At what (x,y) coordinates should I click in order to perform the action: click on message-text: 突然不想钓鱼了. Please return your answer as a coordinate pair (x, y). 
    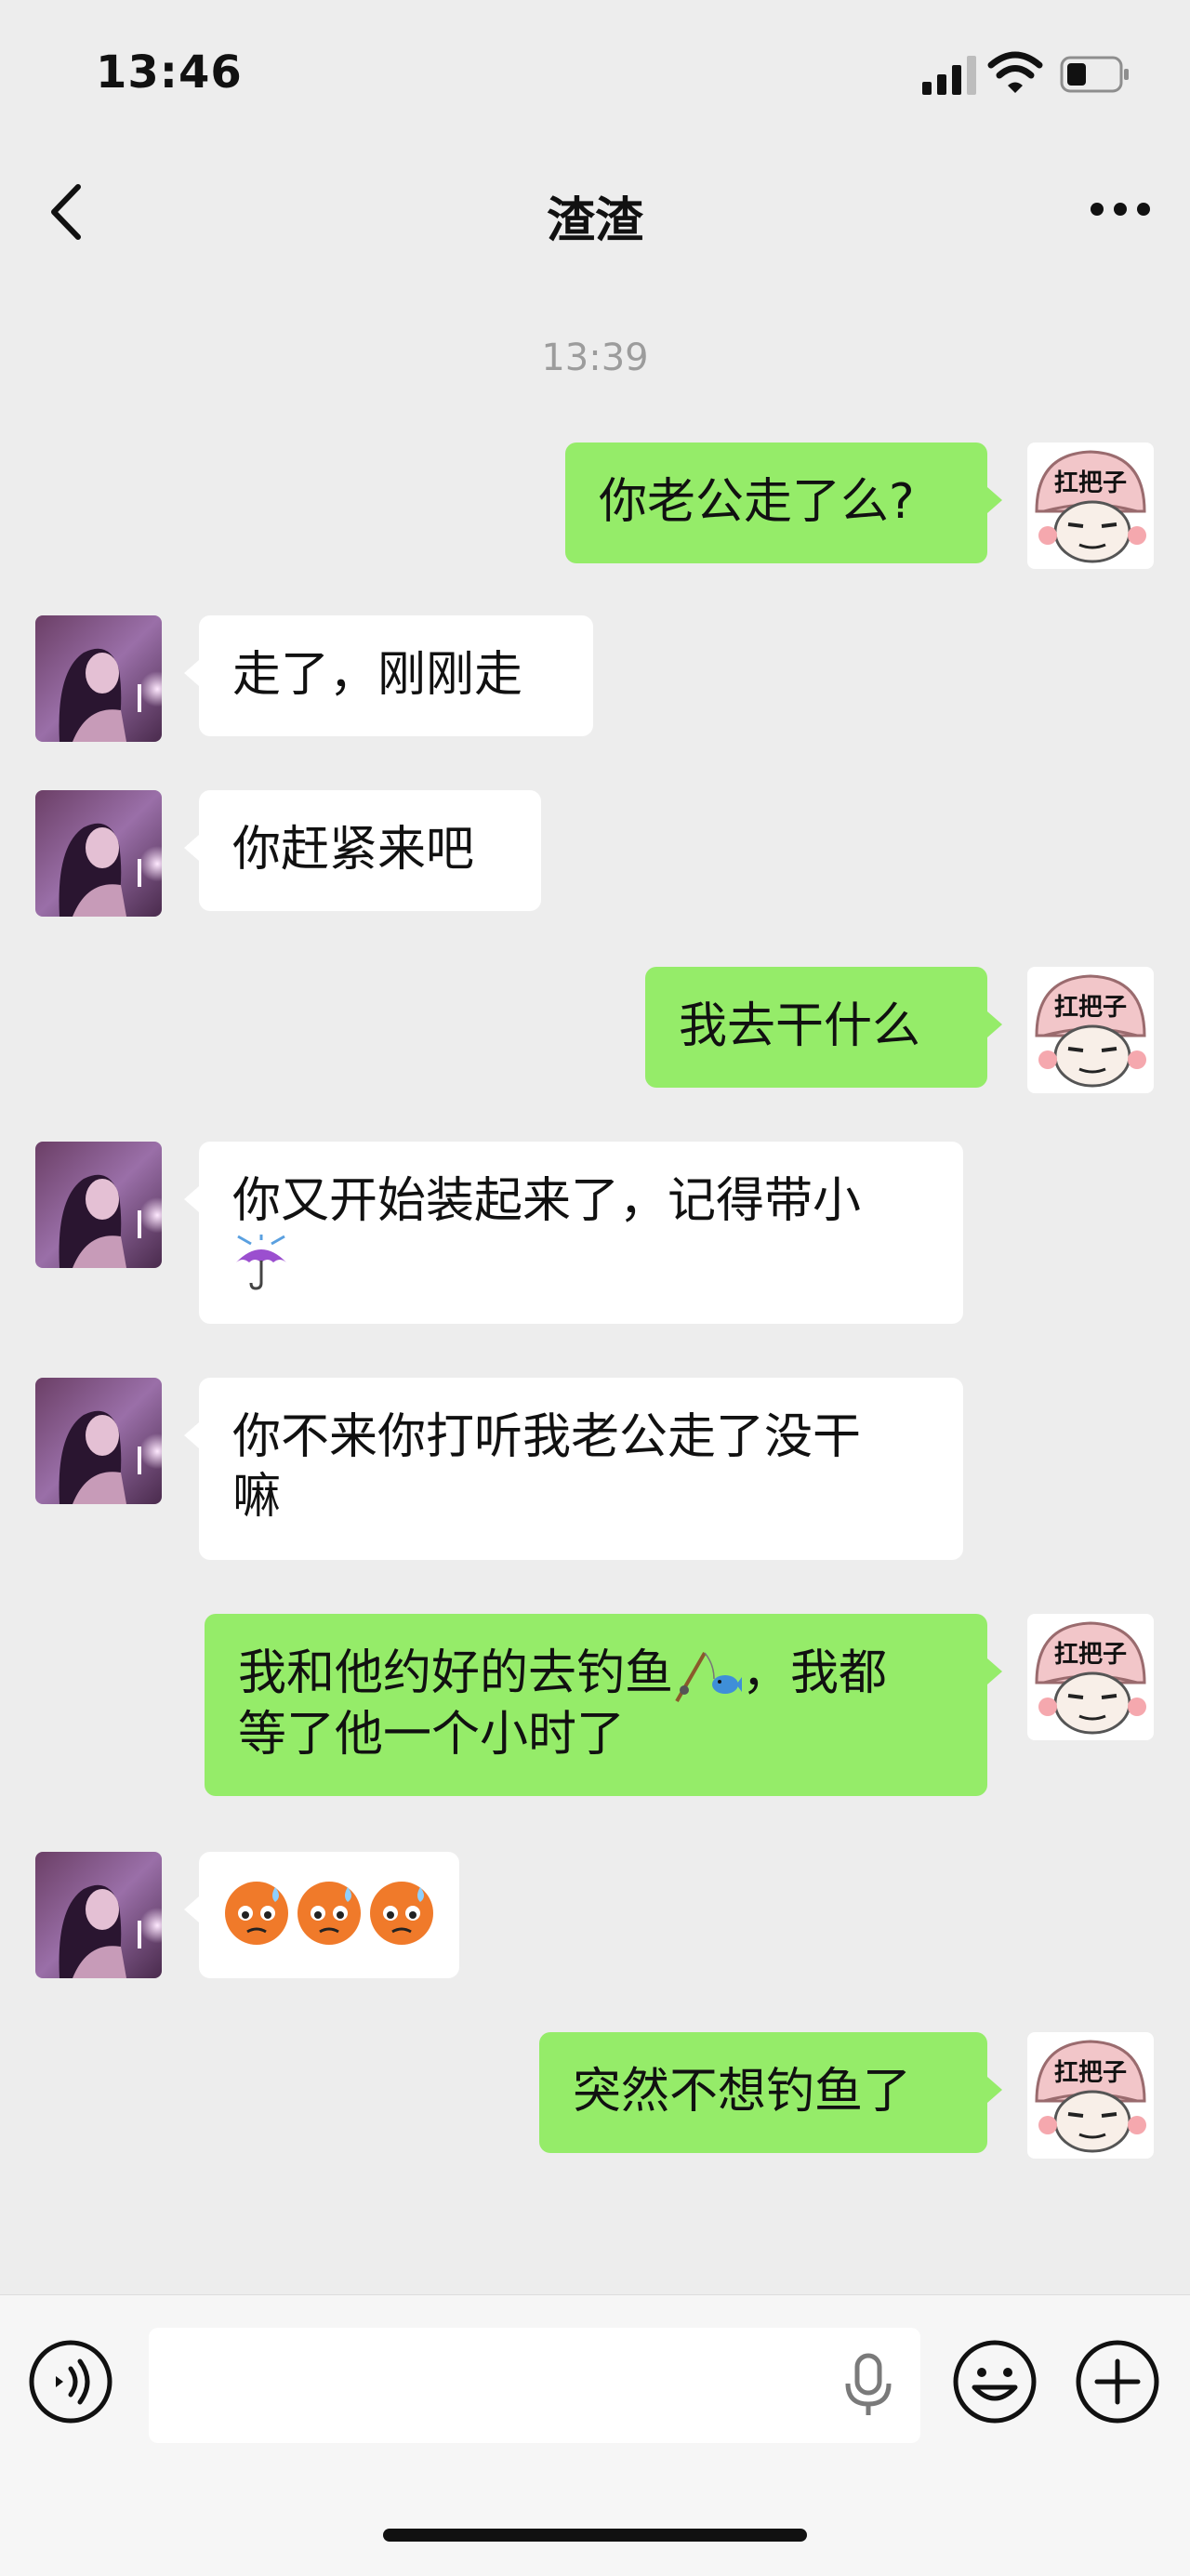
    Looking at the image, I should click on (742, 2092).